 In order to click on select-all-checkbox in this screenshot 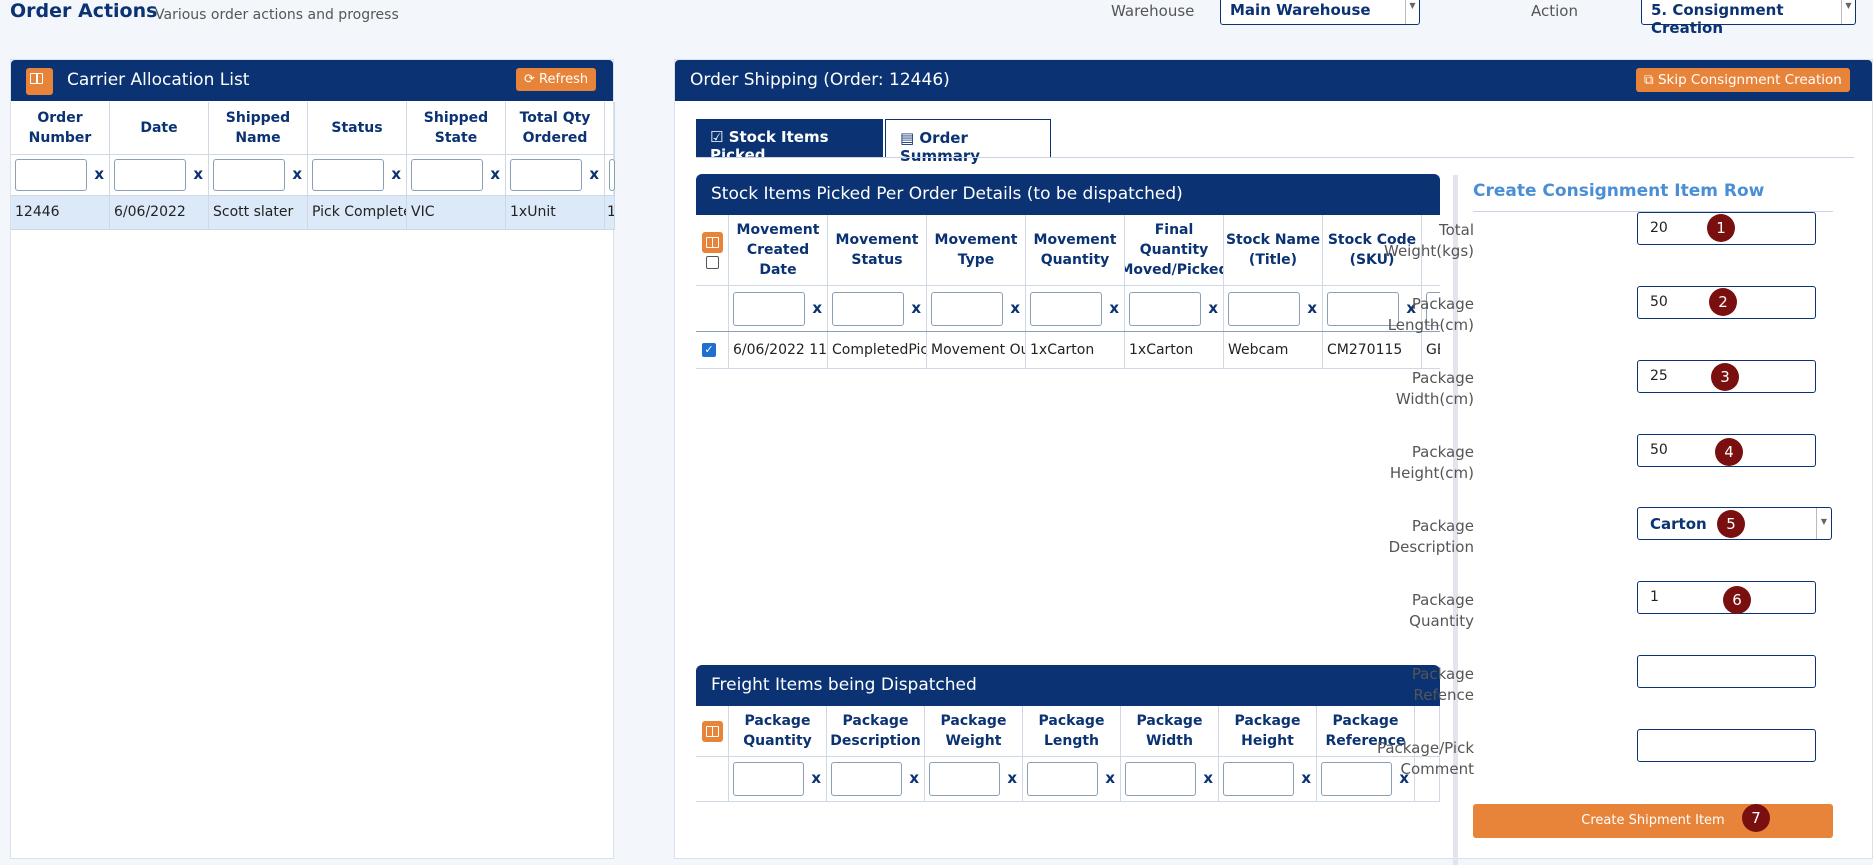, I will do `click(712, 262)`.